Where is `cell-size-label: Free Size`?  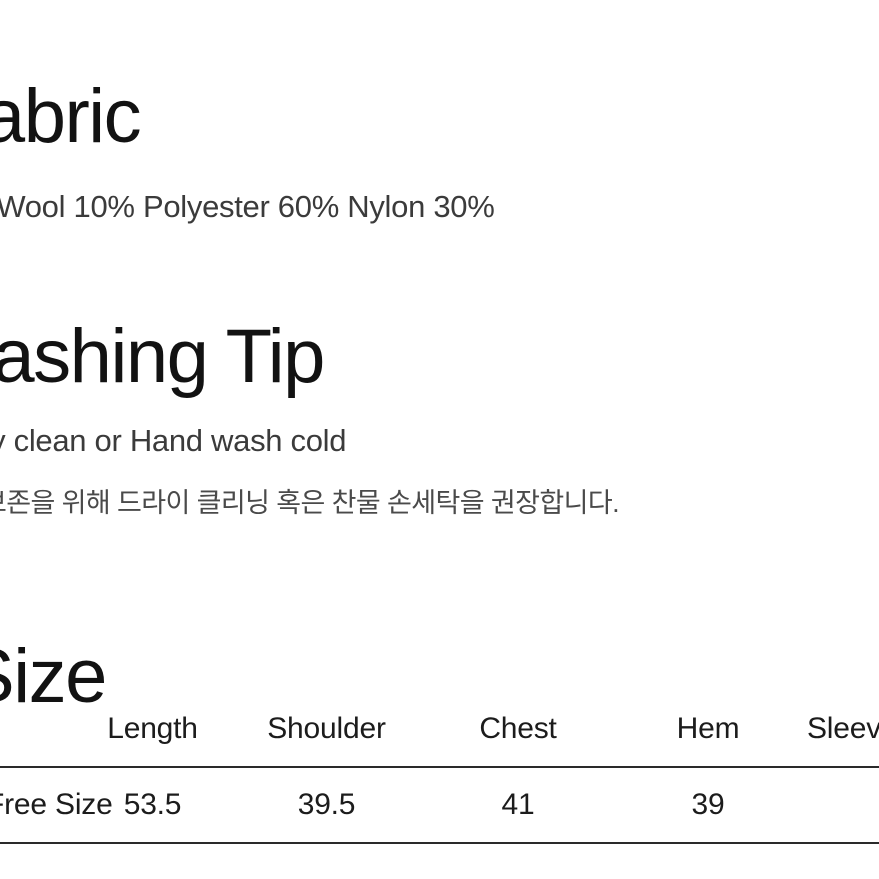
cell-size-label: Free Size is located at coordinates (56, 805).